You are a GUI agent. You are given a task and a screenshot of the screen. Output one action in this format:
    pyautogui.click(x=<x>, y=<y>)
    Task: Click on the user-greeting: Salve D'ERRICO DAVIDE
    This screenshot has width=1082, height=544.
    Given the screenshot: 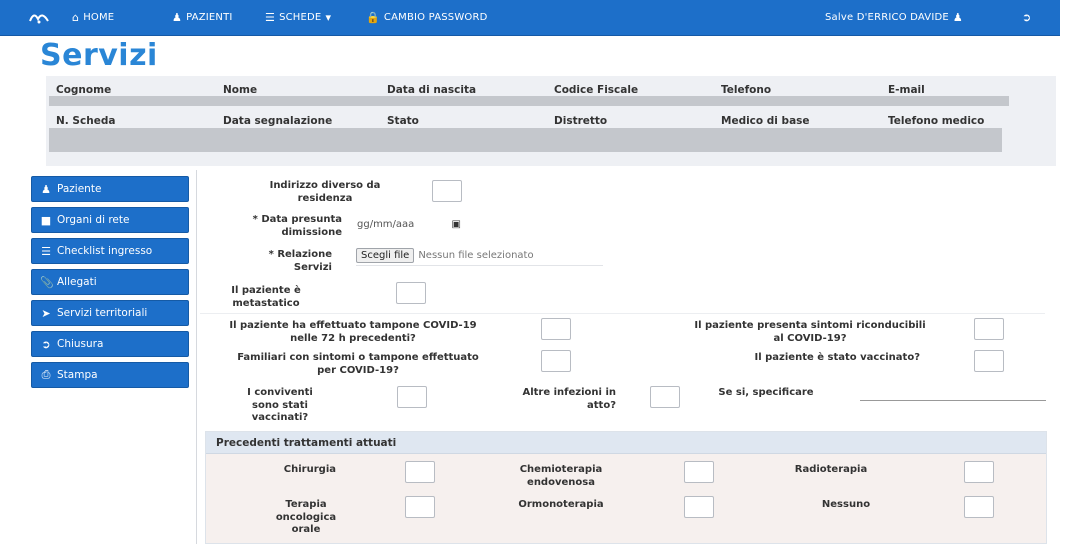 What is the action you would take?
    pyautogui.click(x=887, y=17)
    